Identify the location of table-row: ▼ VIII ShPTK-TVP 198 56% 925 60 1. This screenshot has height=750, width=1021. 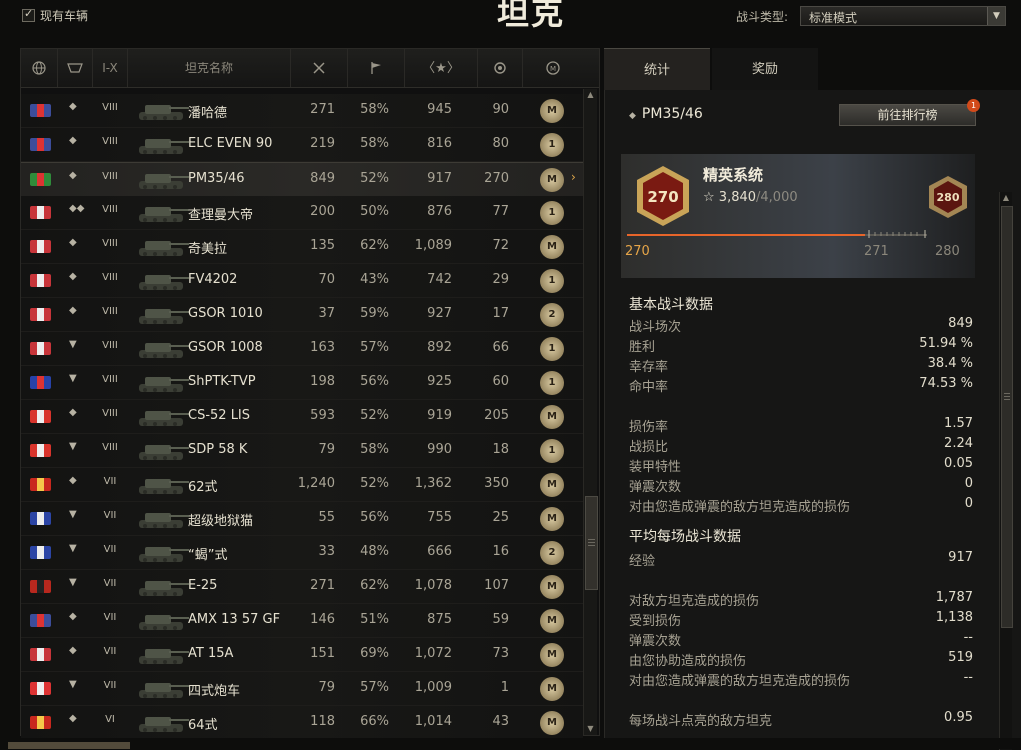
(302, 383).